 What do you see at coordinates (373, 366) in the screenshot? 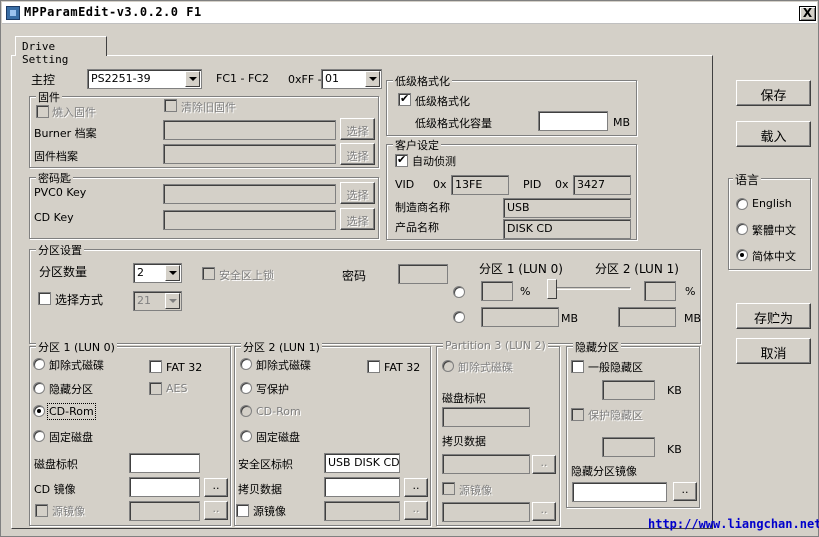
I see `lun1-fat32-checkbox` at bounding box center [373, 366].